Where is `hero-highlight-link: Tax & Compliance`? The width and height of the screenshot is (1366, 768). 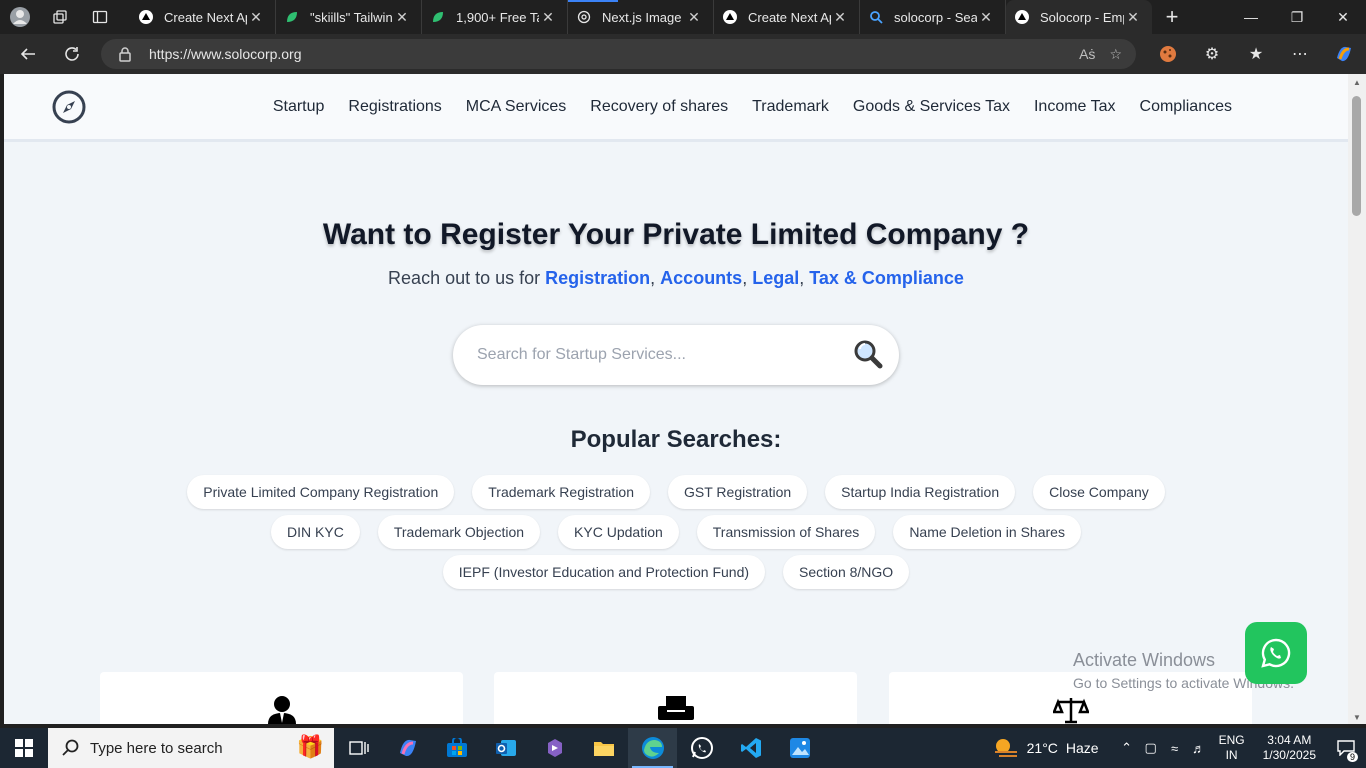
hero-highlight-link: Tax & Compliance is located at coordinates (886, 278).